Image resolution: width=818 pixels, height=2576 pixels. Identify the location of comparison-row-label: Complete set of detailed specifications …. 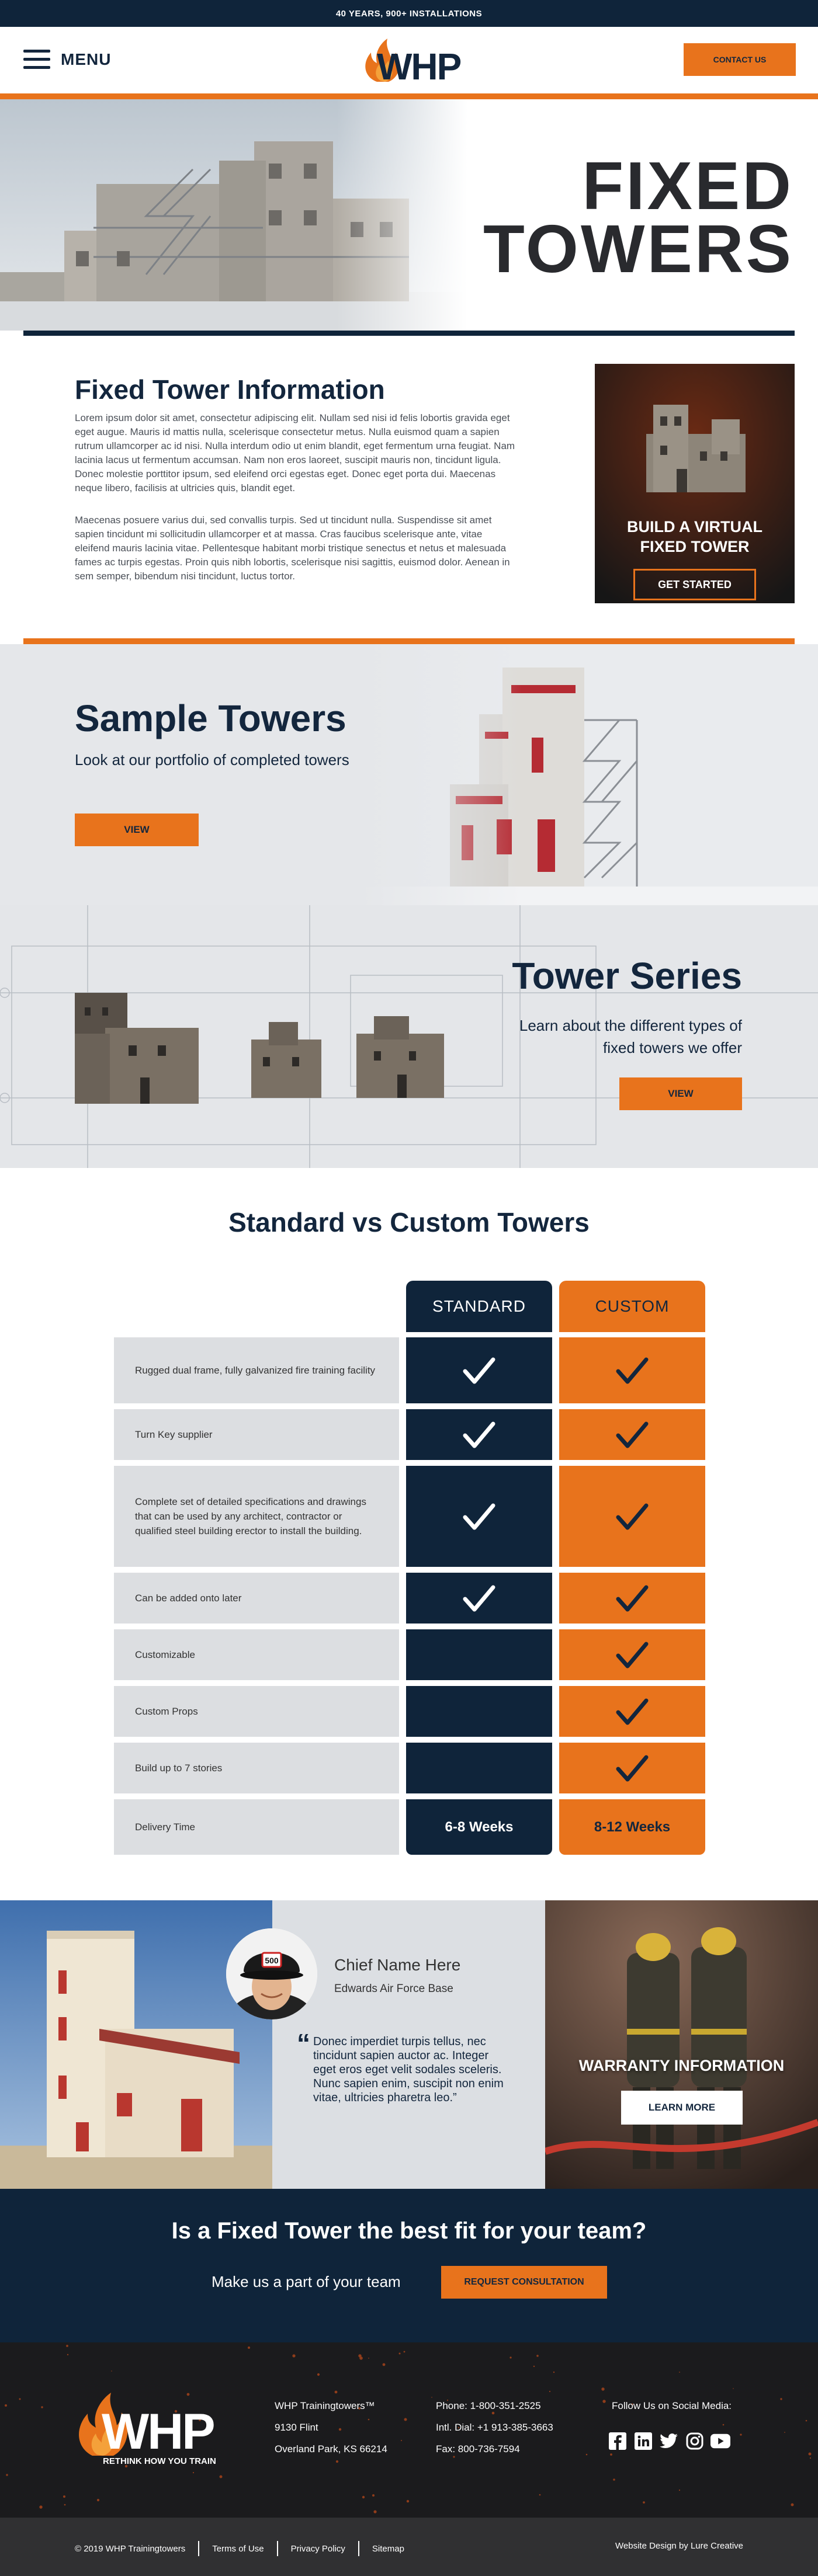
(256, 1516).